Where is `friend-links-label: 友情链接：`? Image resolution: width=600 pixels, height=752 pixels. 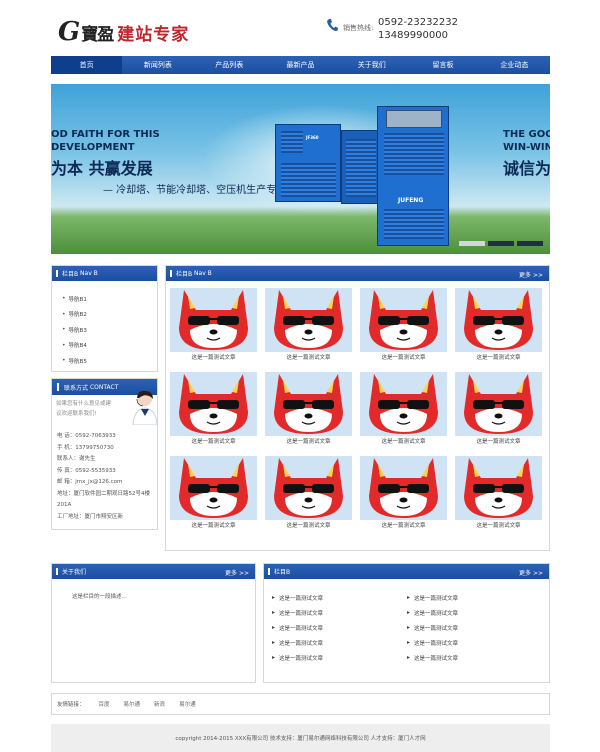
friend-links-label: 友情链接： is located at coordinates (71, 705).